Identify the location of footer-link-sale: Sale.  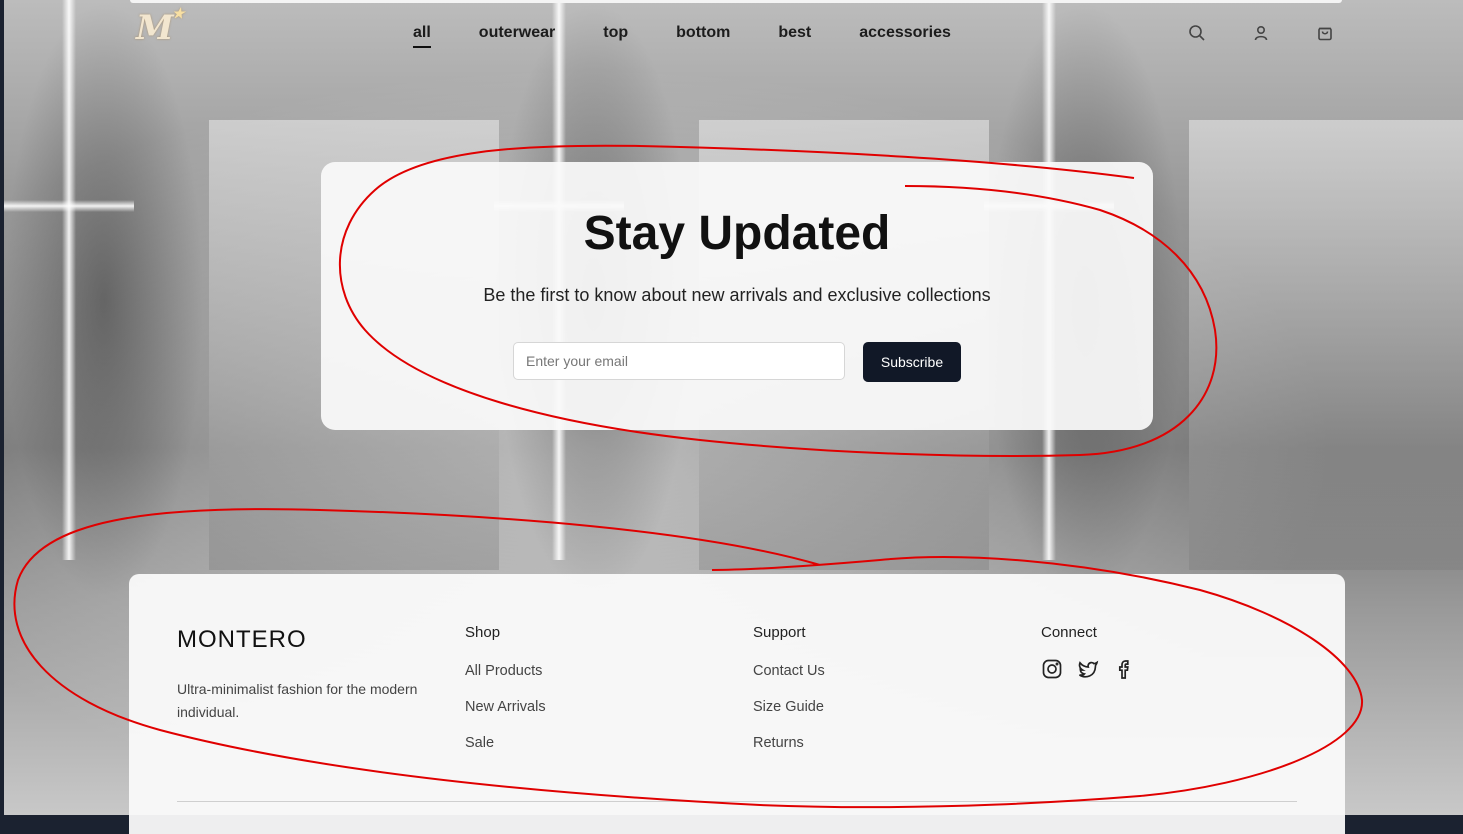
(505, 743).